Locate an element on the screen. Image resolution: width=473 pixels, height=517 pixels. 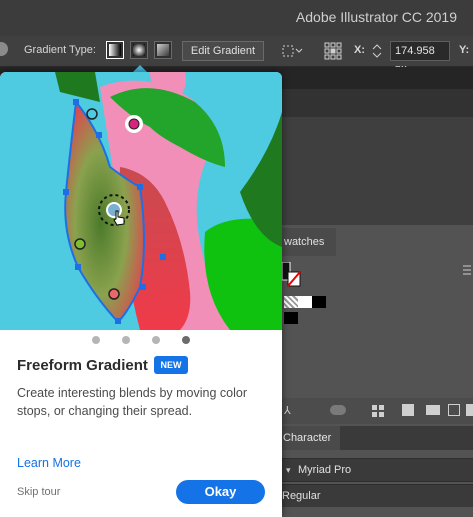
chevron-down-icon: ▾ is located at coordinates (288, 470).